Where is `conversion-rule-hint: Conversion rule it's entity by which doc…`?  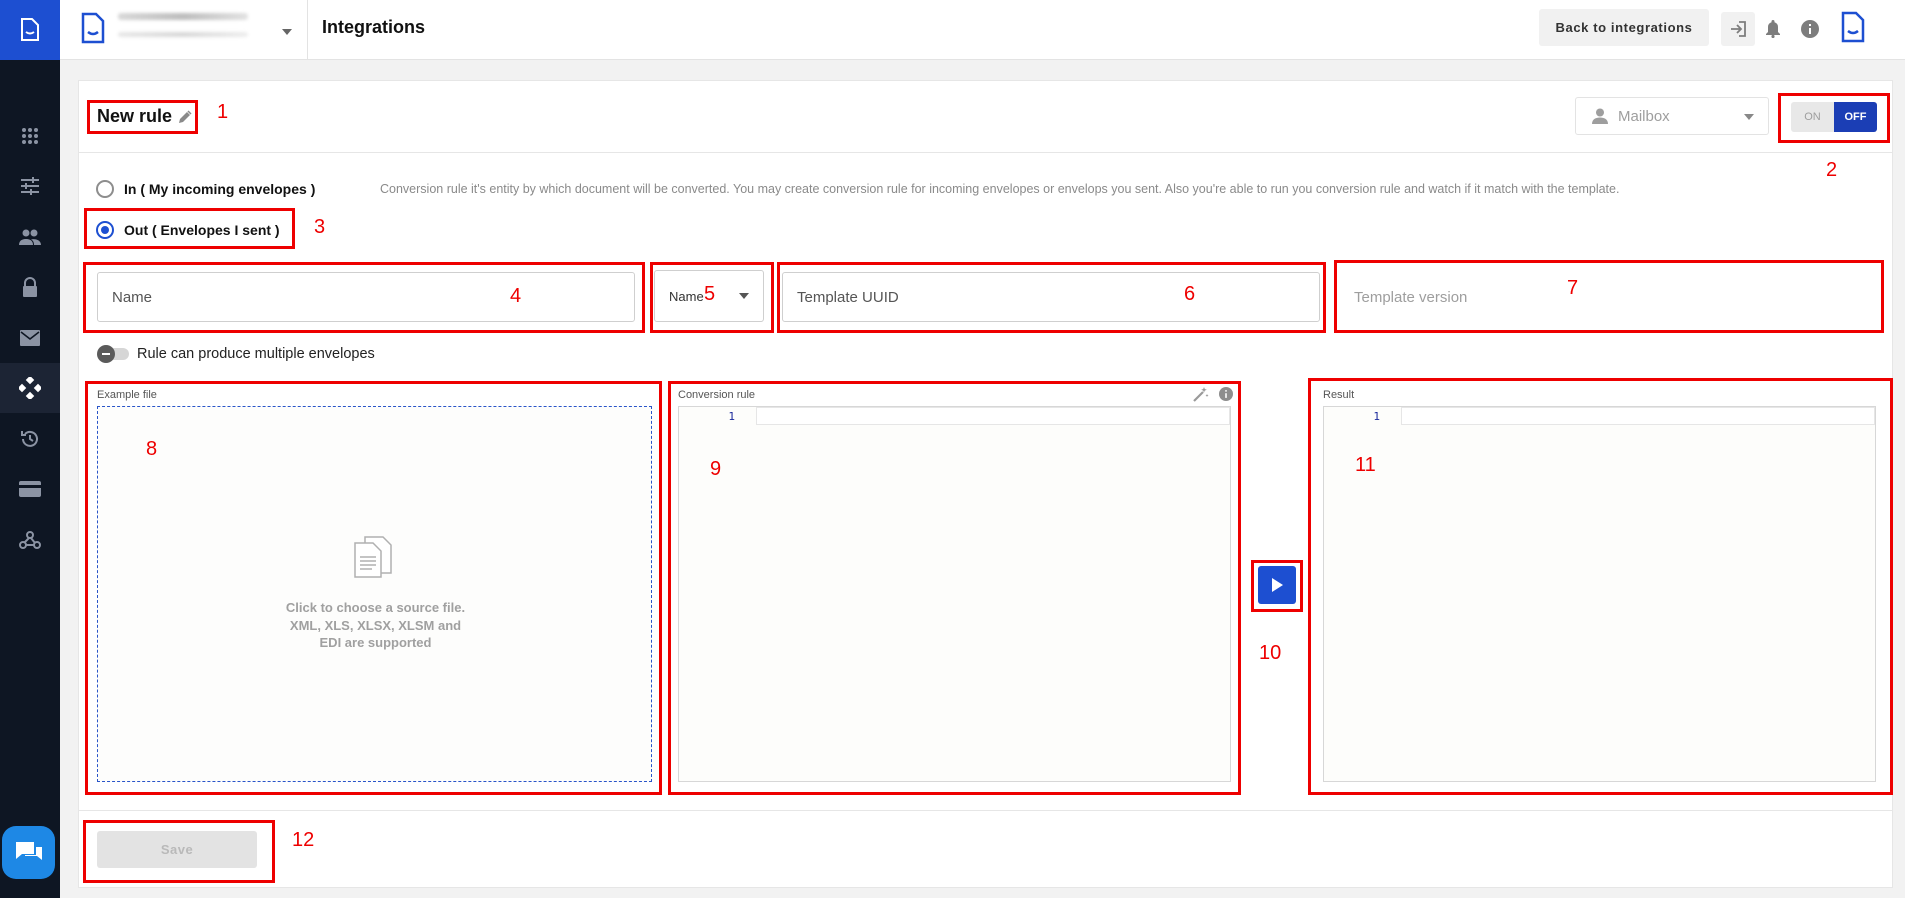
conversion-rule-hint: Conversion rule it's entity by which doc… is located at coordinates (1000, 189).